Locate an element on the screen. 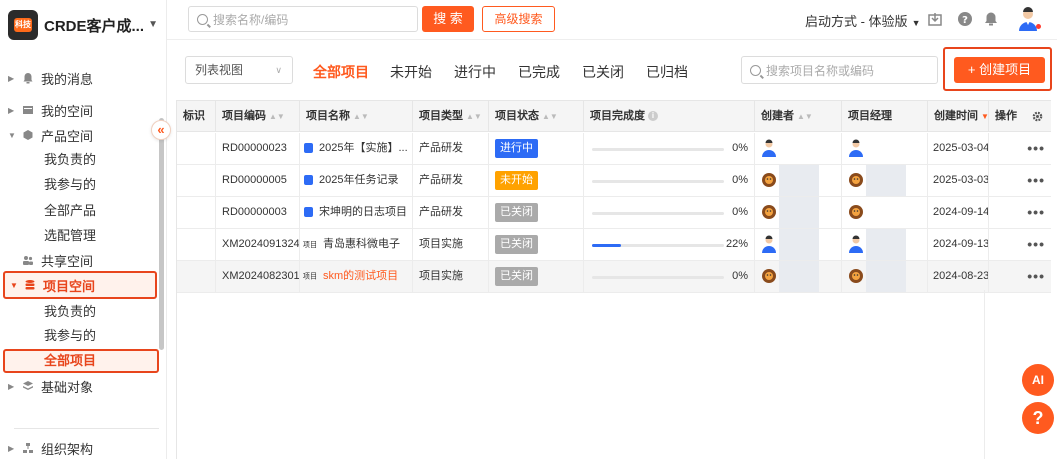  sidebar-sub-all-projects: 全部项目 is located at coordinates (81, 361).